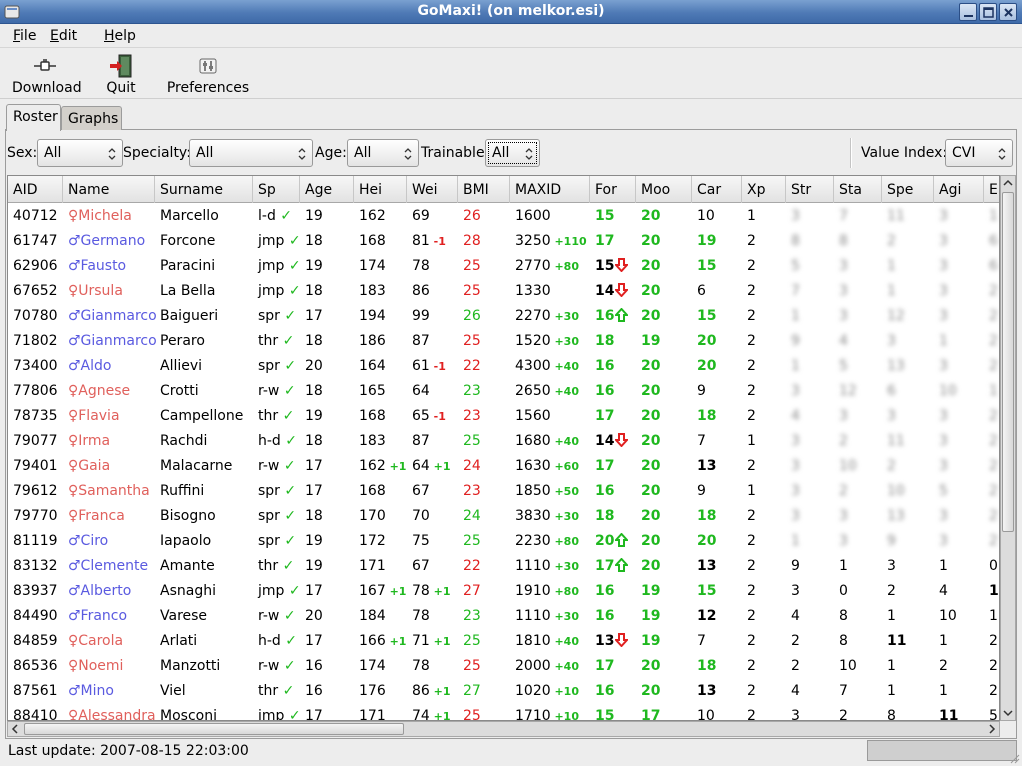 Image resolution: width=1022 pixels, height=766 pixels. Describe the element at coordinates (327, 189) in the screenshot. I see `column-header-age: Age` at that location.